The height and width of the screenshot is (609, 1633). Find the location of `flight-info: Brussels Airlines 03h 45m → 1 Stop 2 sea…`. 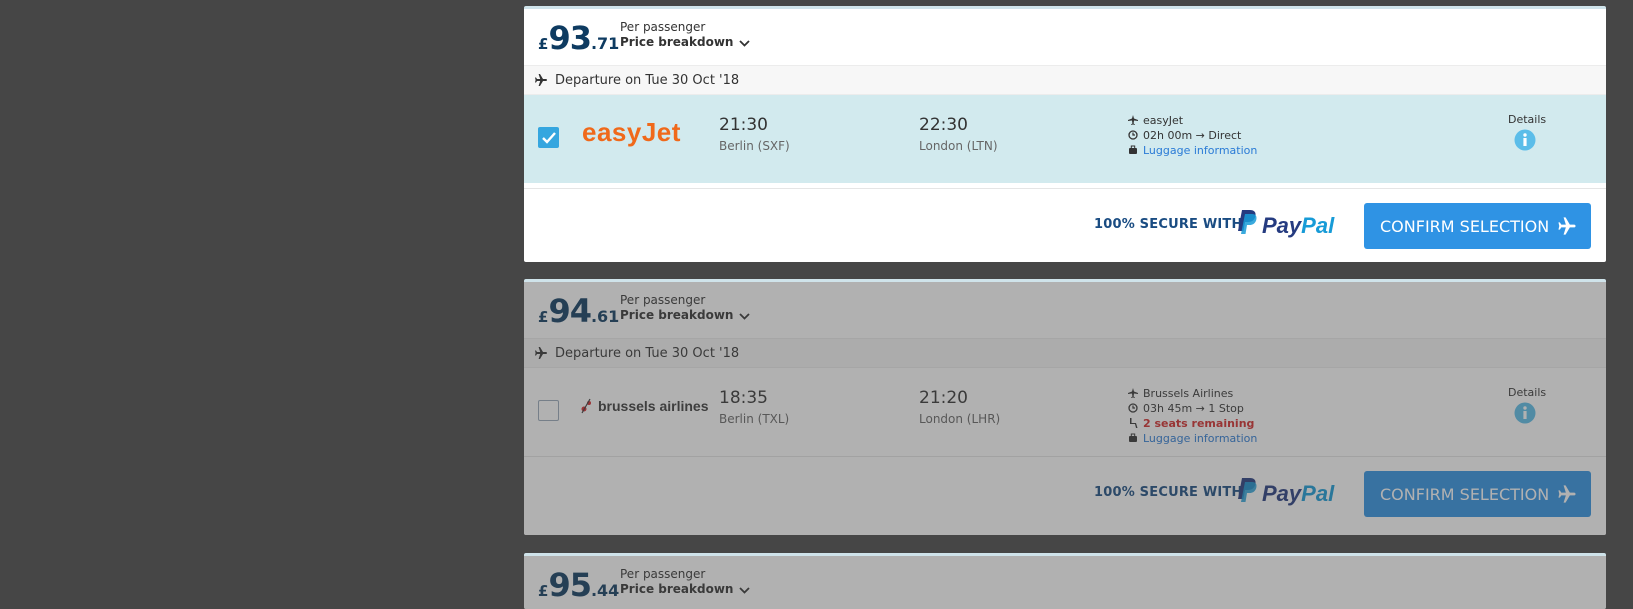

flight-info: Brussels Airlines 03h 45m → 1 Stop 2 sea… is located at coordinates (1192, 416).